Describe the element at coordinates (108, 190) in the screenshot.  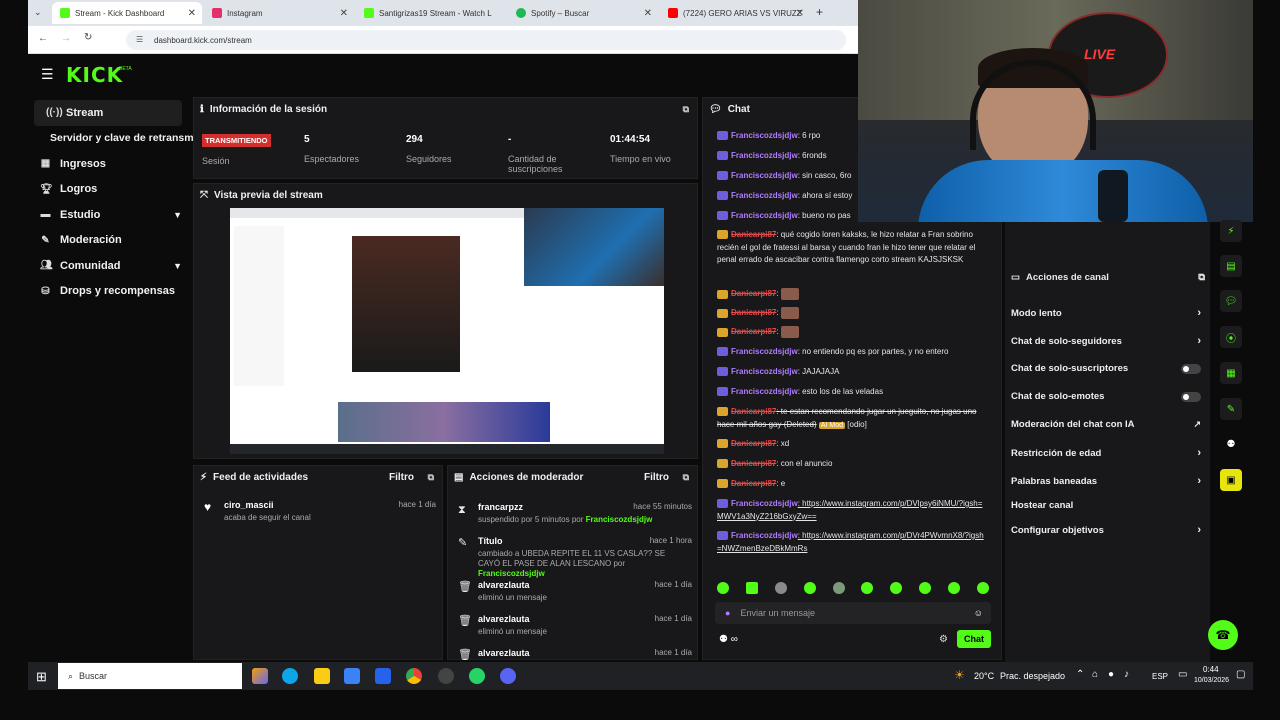
I see `sidebar-item-logros: 🏆︎ Logros` at that location.